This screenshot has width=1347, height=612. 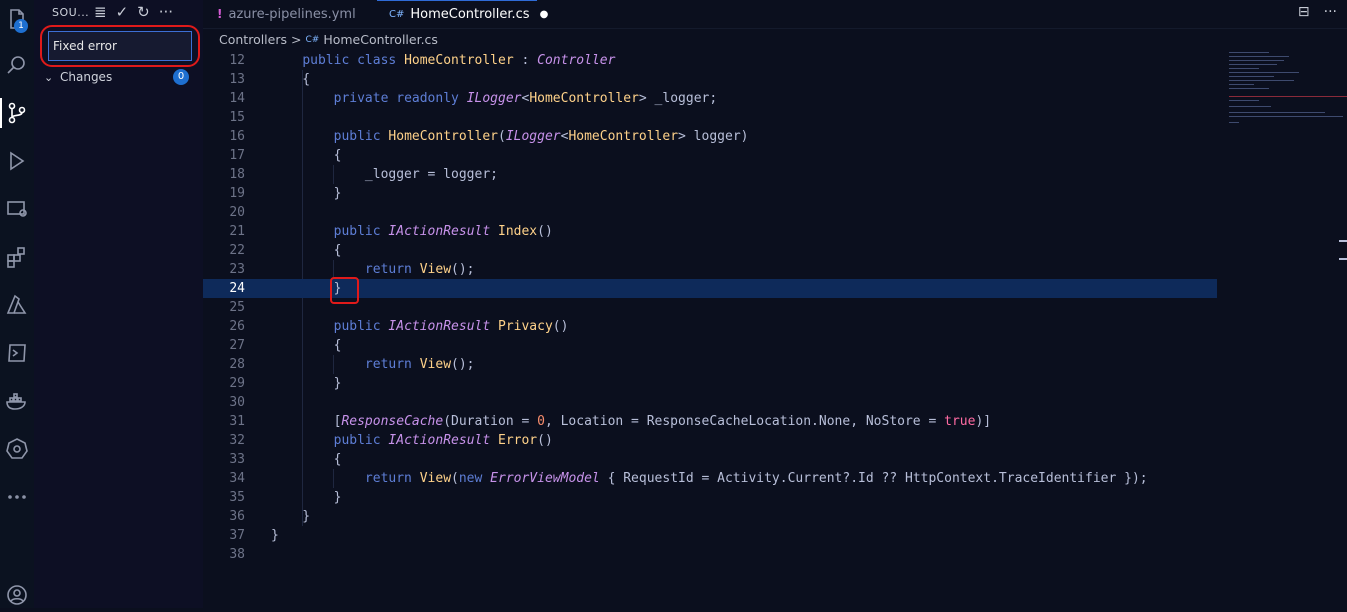 What do you see at coordinates (710, 554) in the screenshot?
I see `code-line: 38` at bounding box center [710, 554].